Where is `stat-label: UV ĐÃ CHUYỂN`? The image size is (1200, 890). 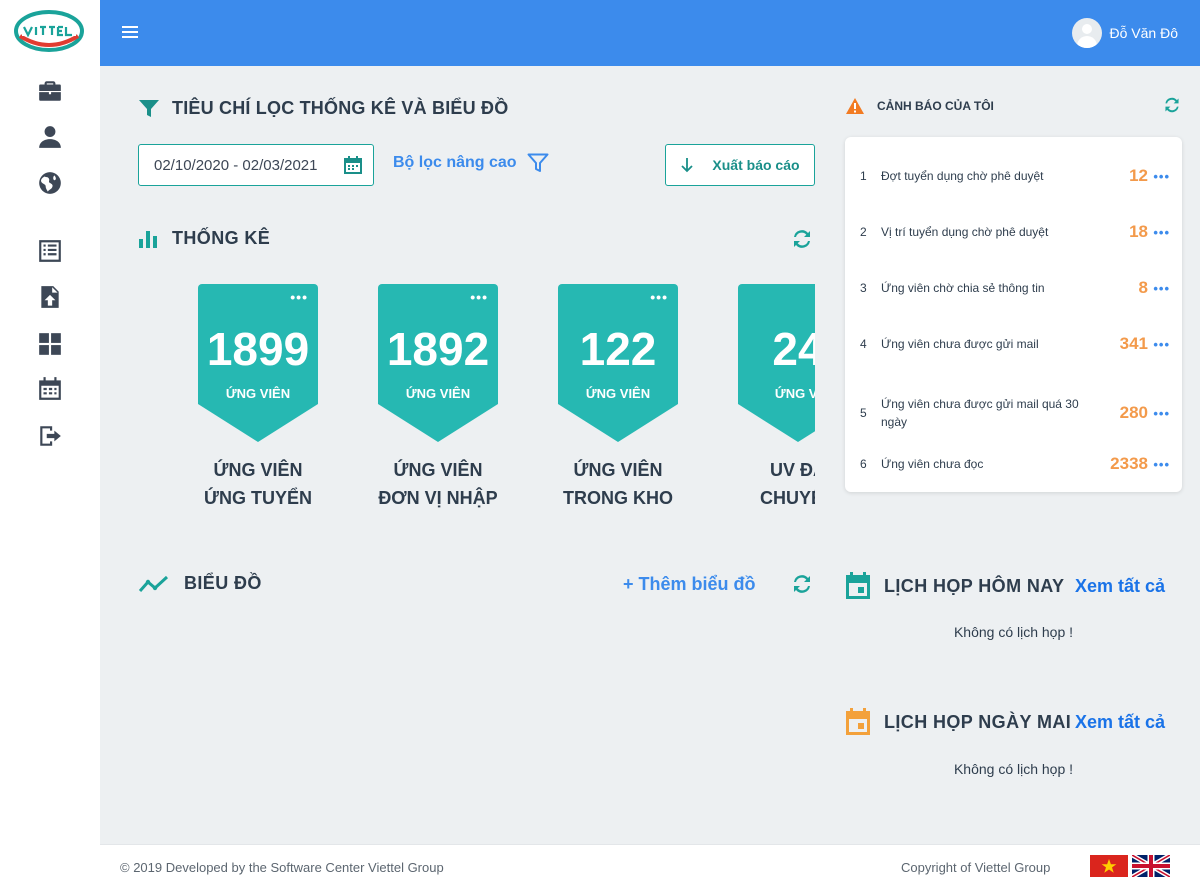 stat-label: UV ĐÃ CHUYỂN is located at coordinates (761, 484).